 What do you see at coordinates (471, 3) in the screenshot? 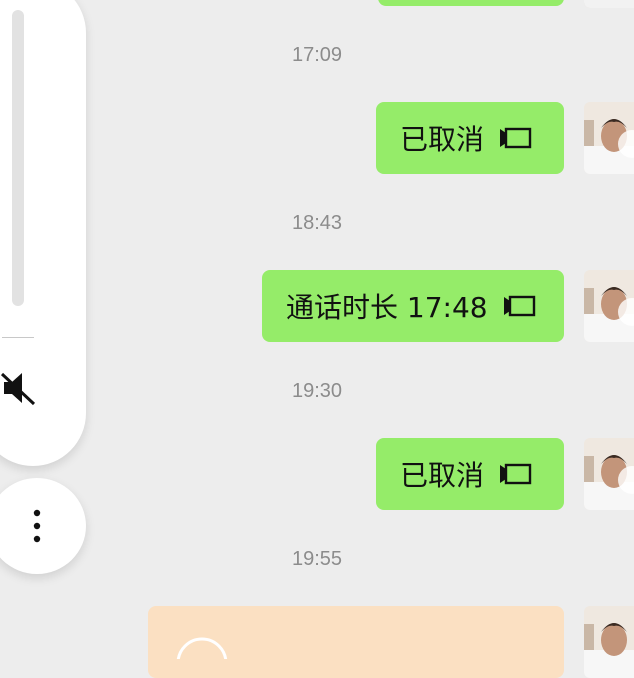
I see `message-bubble-partial` at bounding box center [471, 3].